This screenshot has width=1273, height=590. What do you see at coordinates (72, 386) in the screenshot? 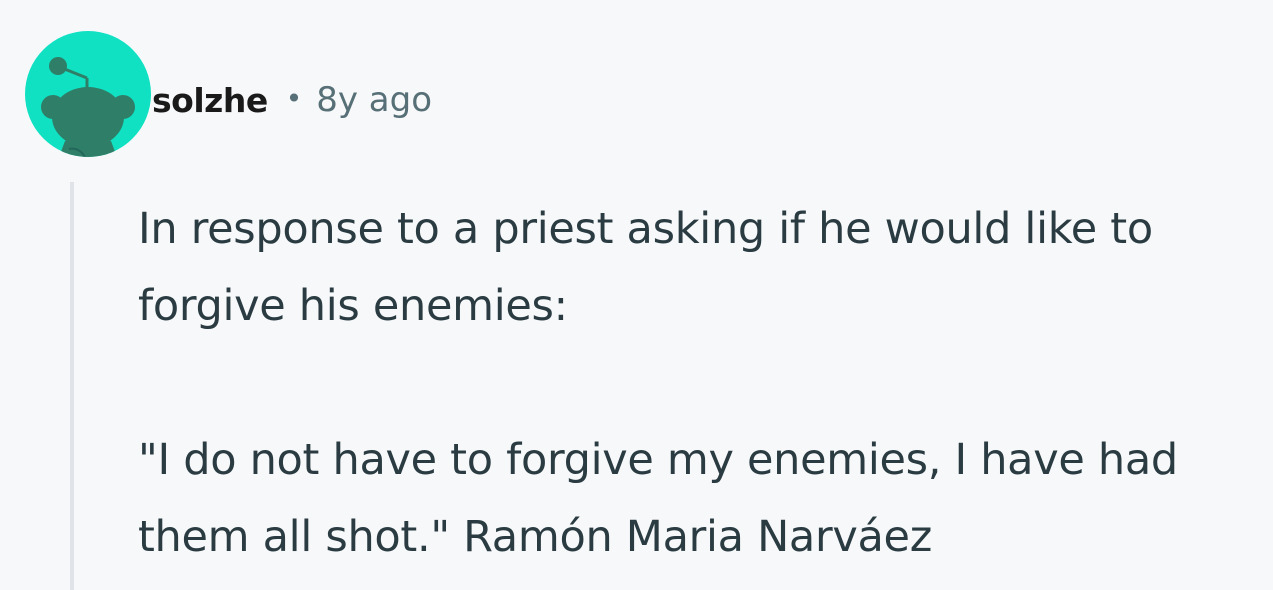
I see `thread-line` at bounding box center [72, 386].